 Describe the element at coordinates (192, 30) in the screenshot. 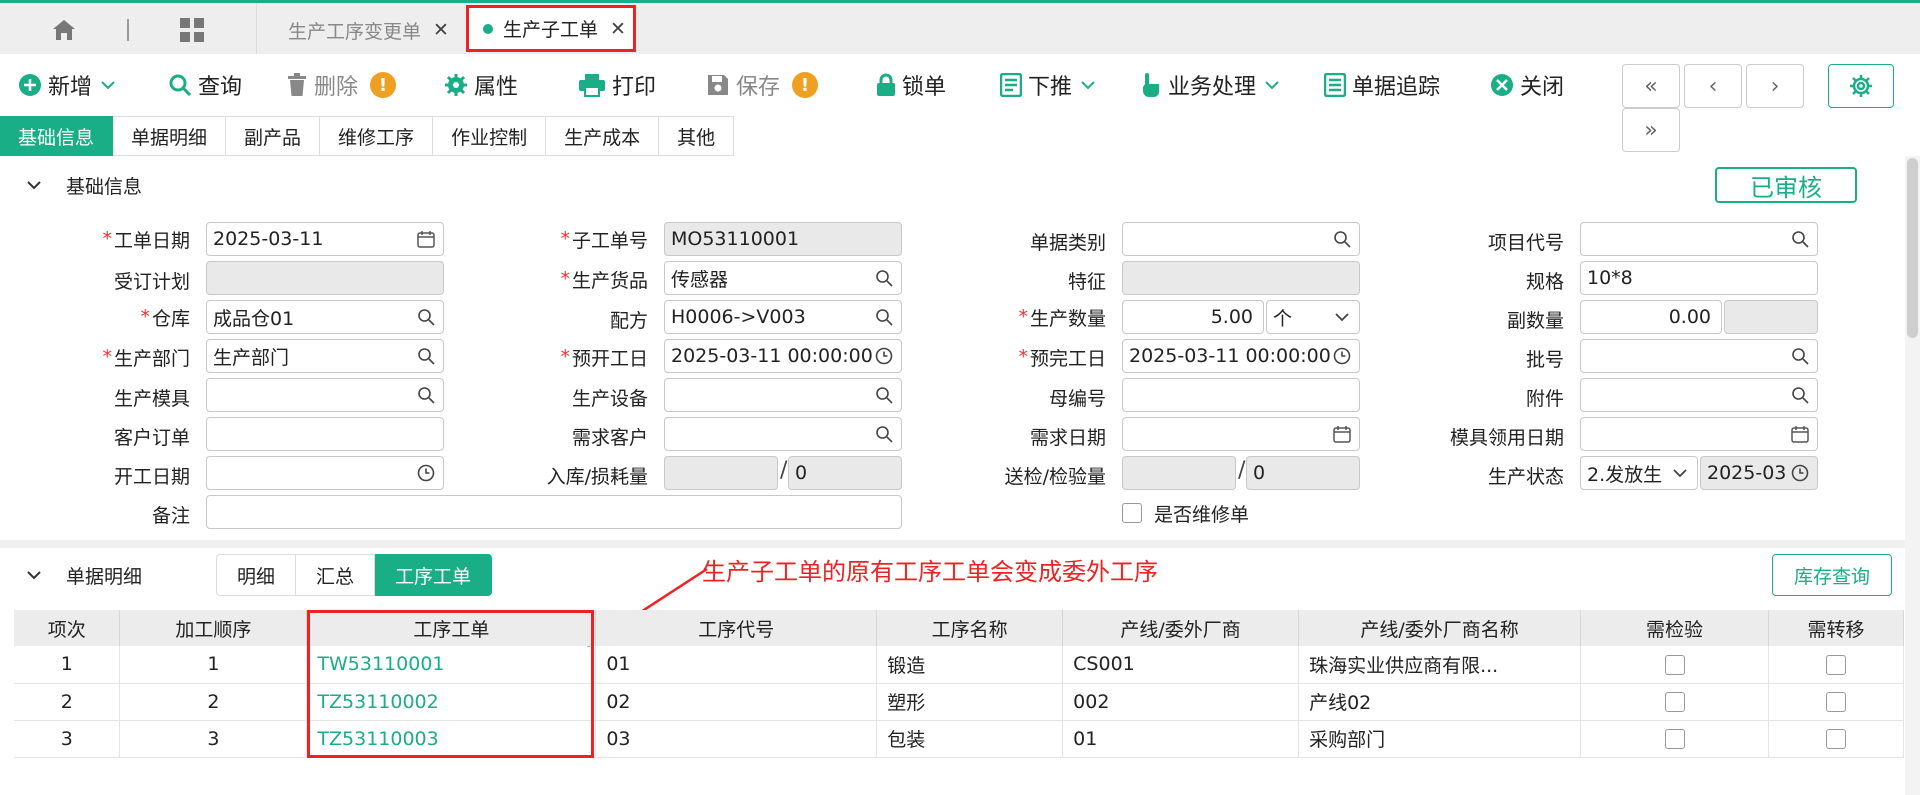

I see `grid-menu-icon` at that location.